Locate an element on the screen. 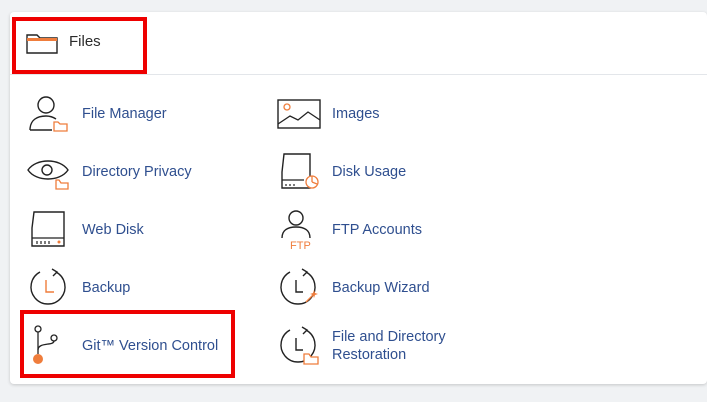  disk-usage-icon is located at coordinates (300, 171).